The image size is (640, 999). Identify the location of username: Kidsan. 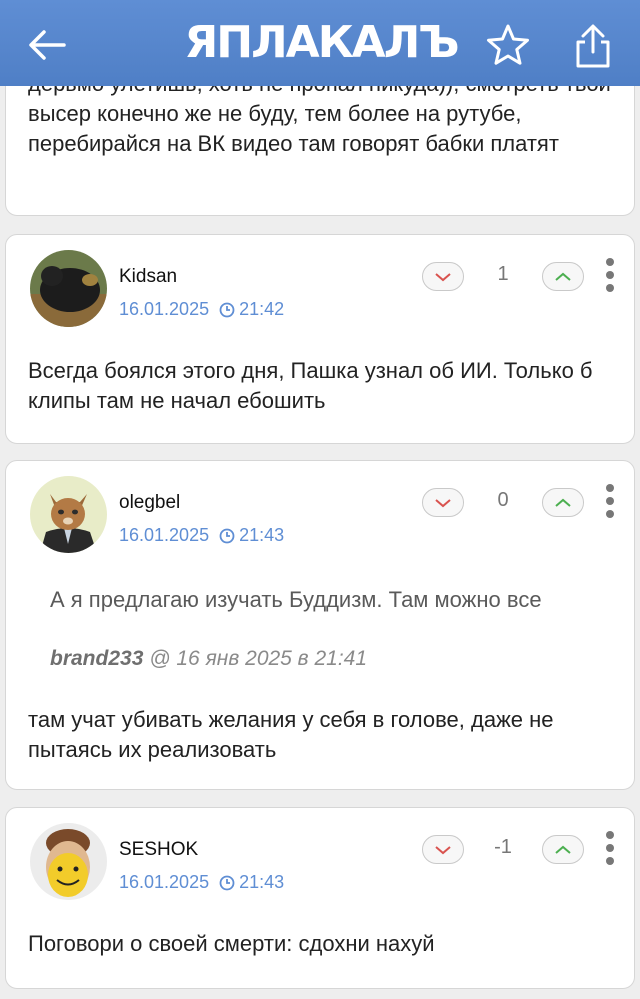
(148, 277).